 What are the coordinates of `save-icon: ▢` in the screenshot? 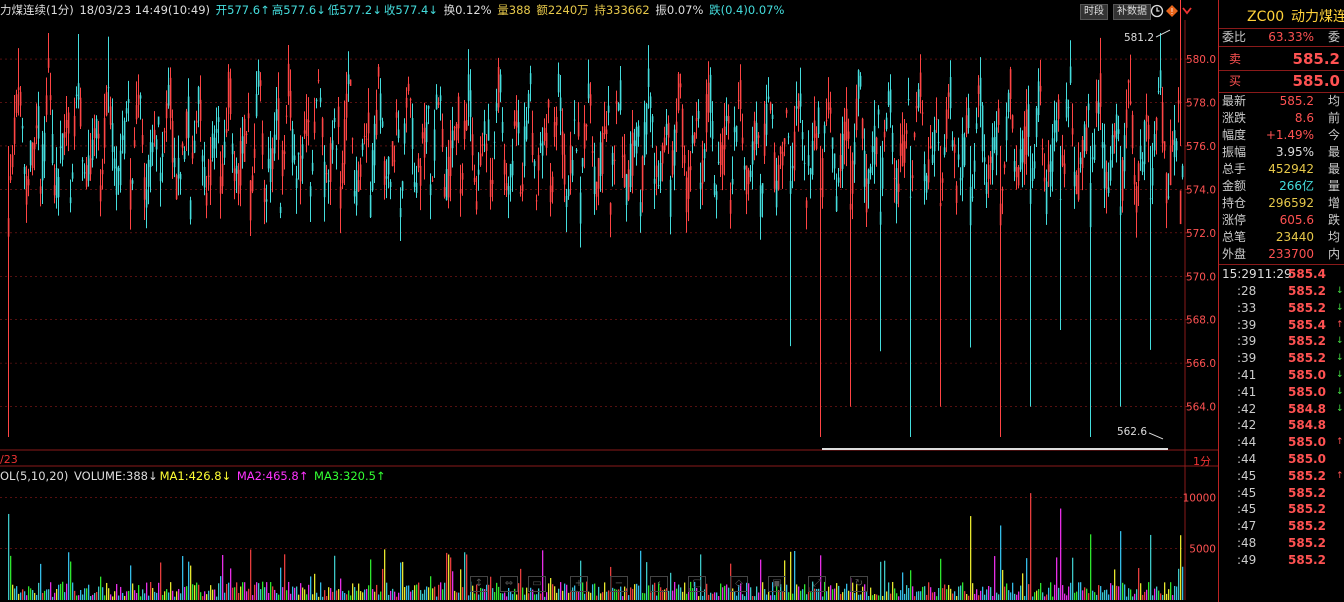 It's located at (697, 584).